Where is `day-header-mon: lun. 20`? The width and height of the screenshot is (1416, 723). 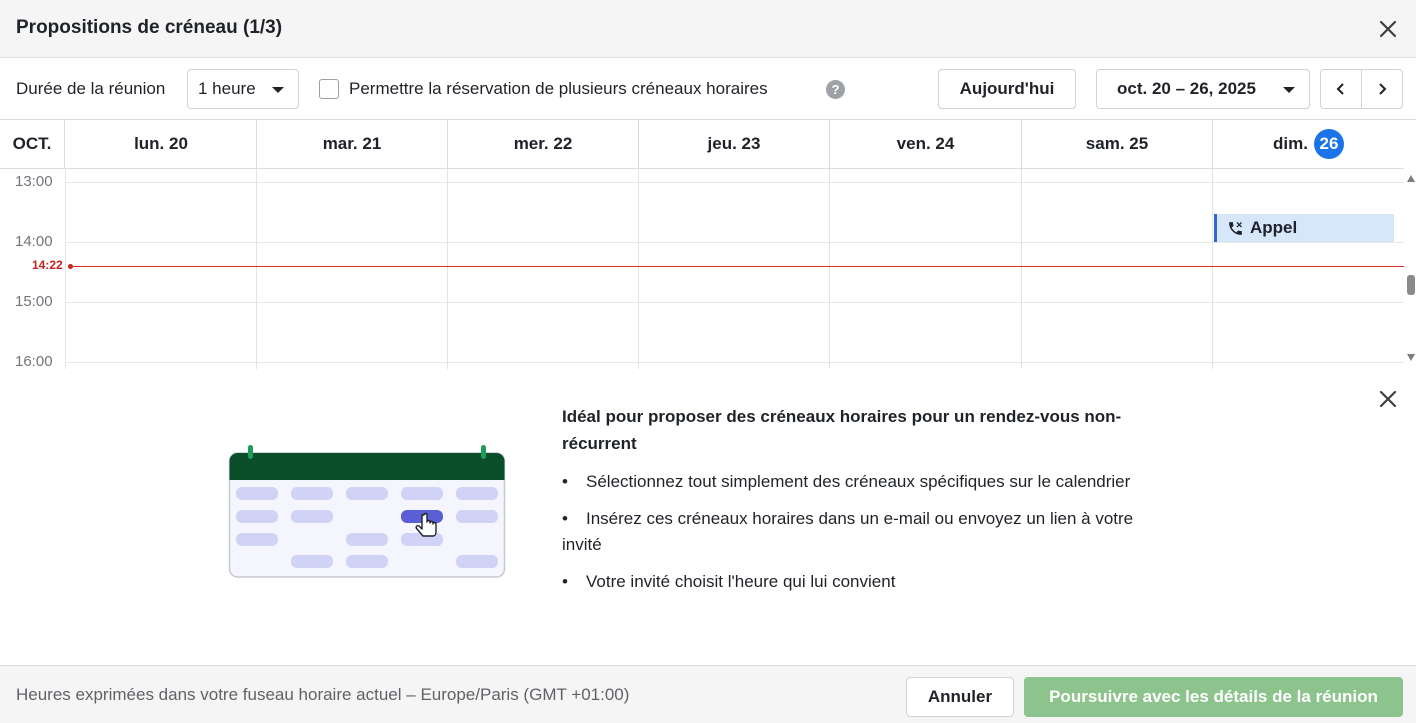
day-header-mon: lun. 20 is located at coordinates (161, 144).